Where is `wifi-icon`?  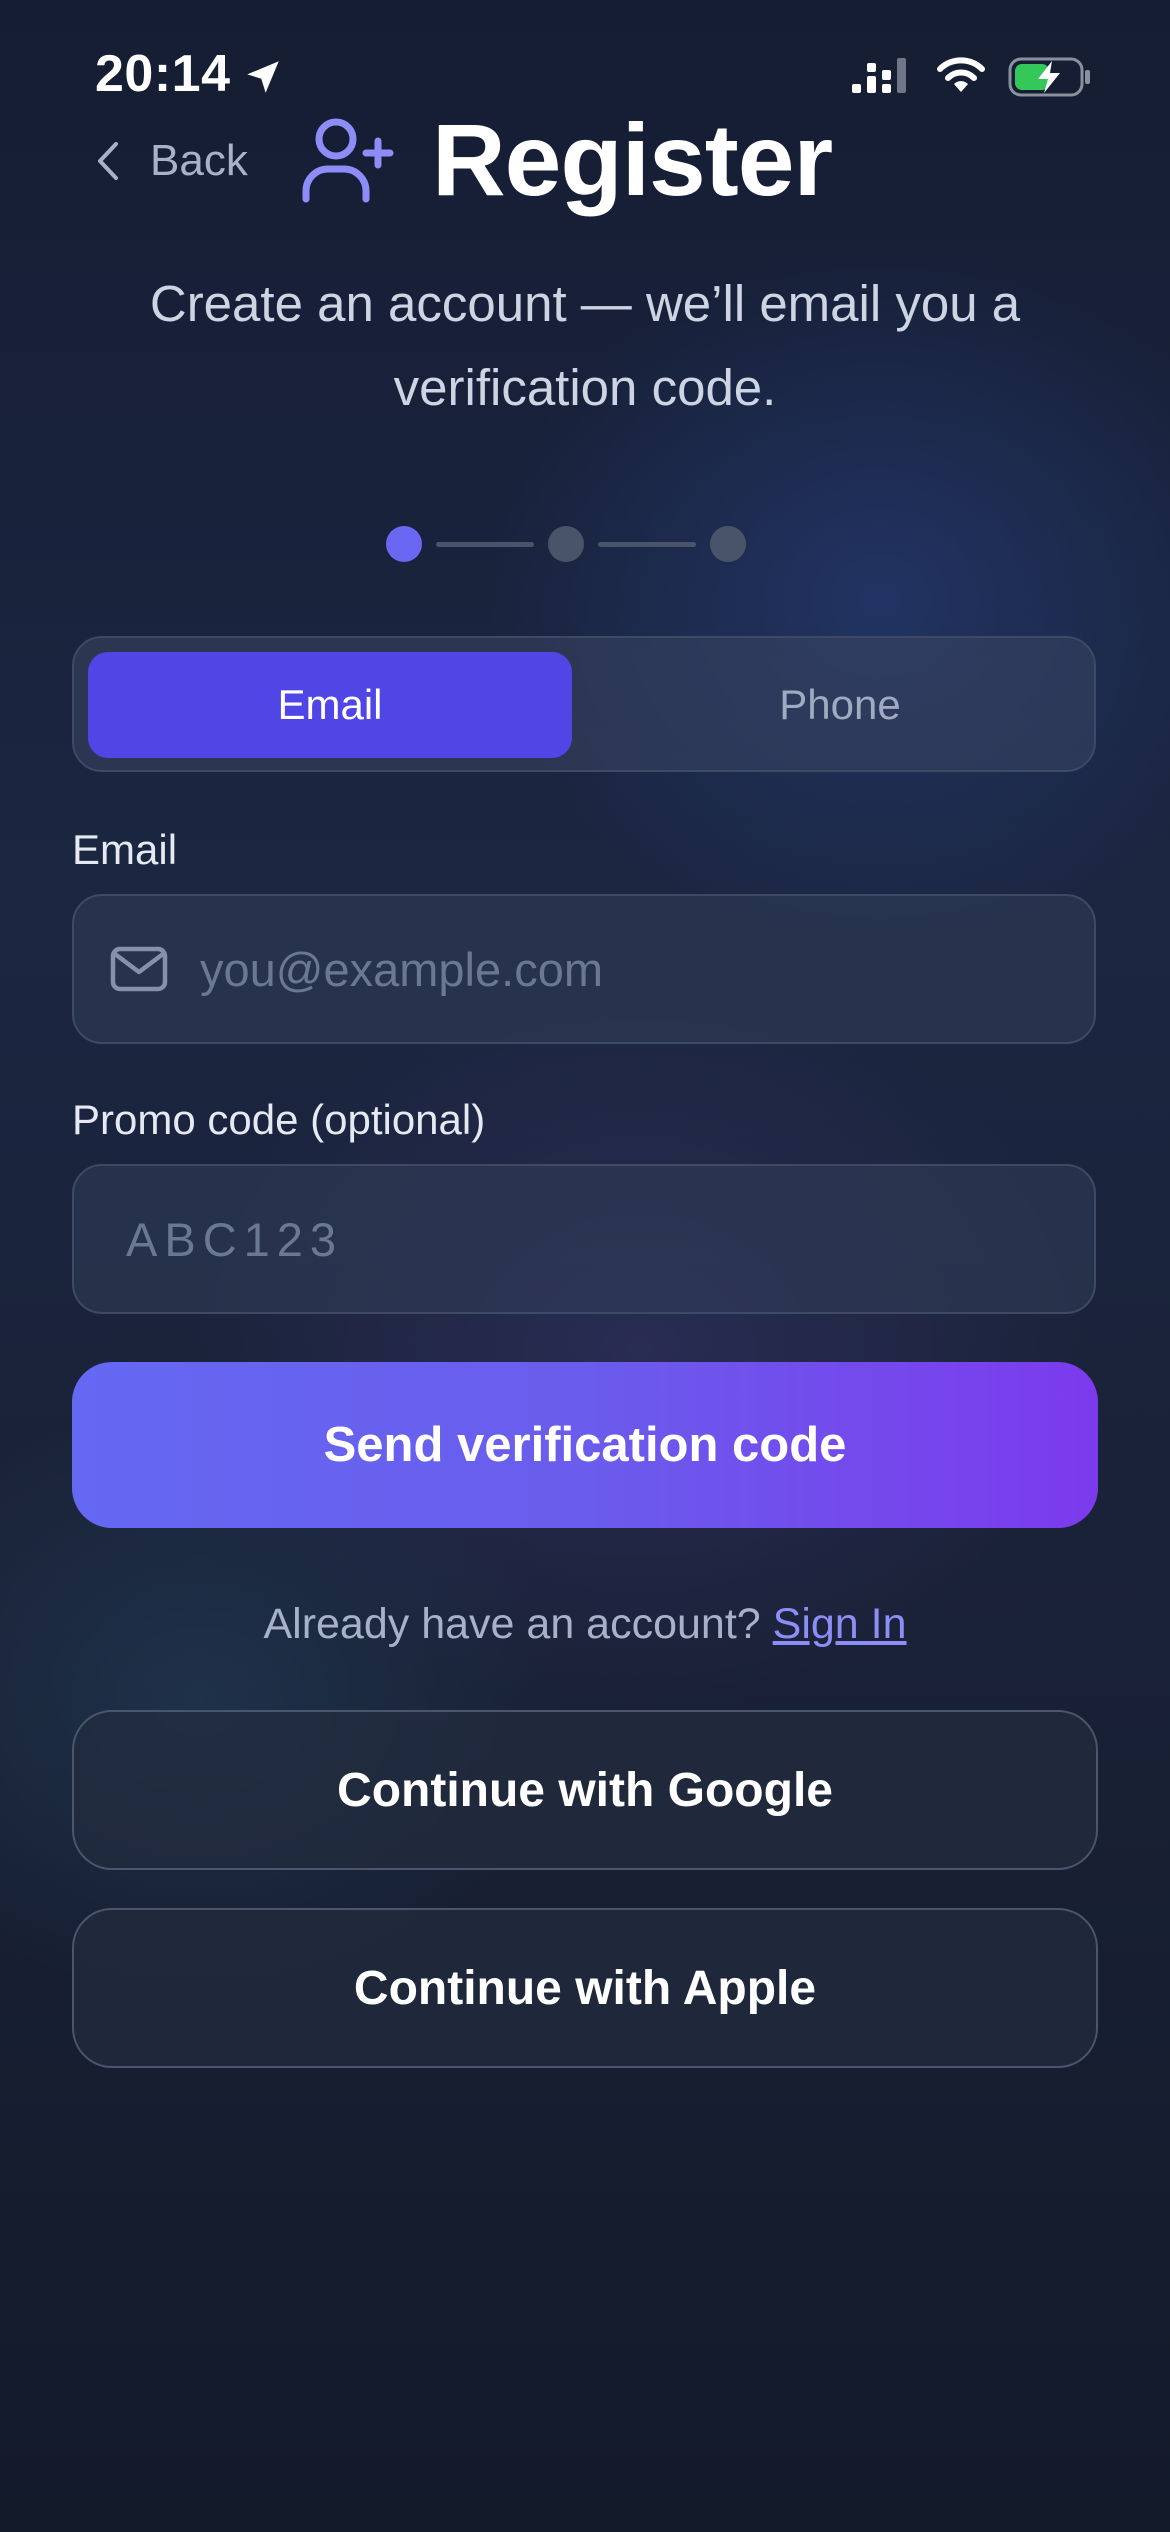
wifi-icon is located at coordinates (961, 74).